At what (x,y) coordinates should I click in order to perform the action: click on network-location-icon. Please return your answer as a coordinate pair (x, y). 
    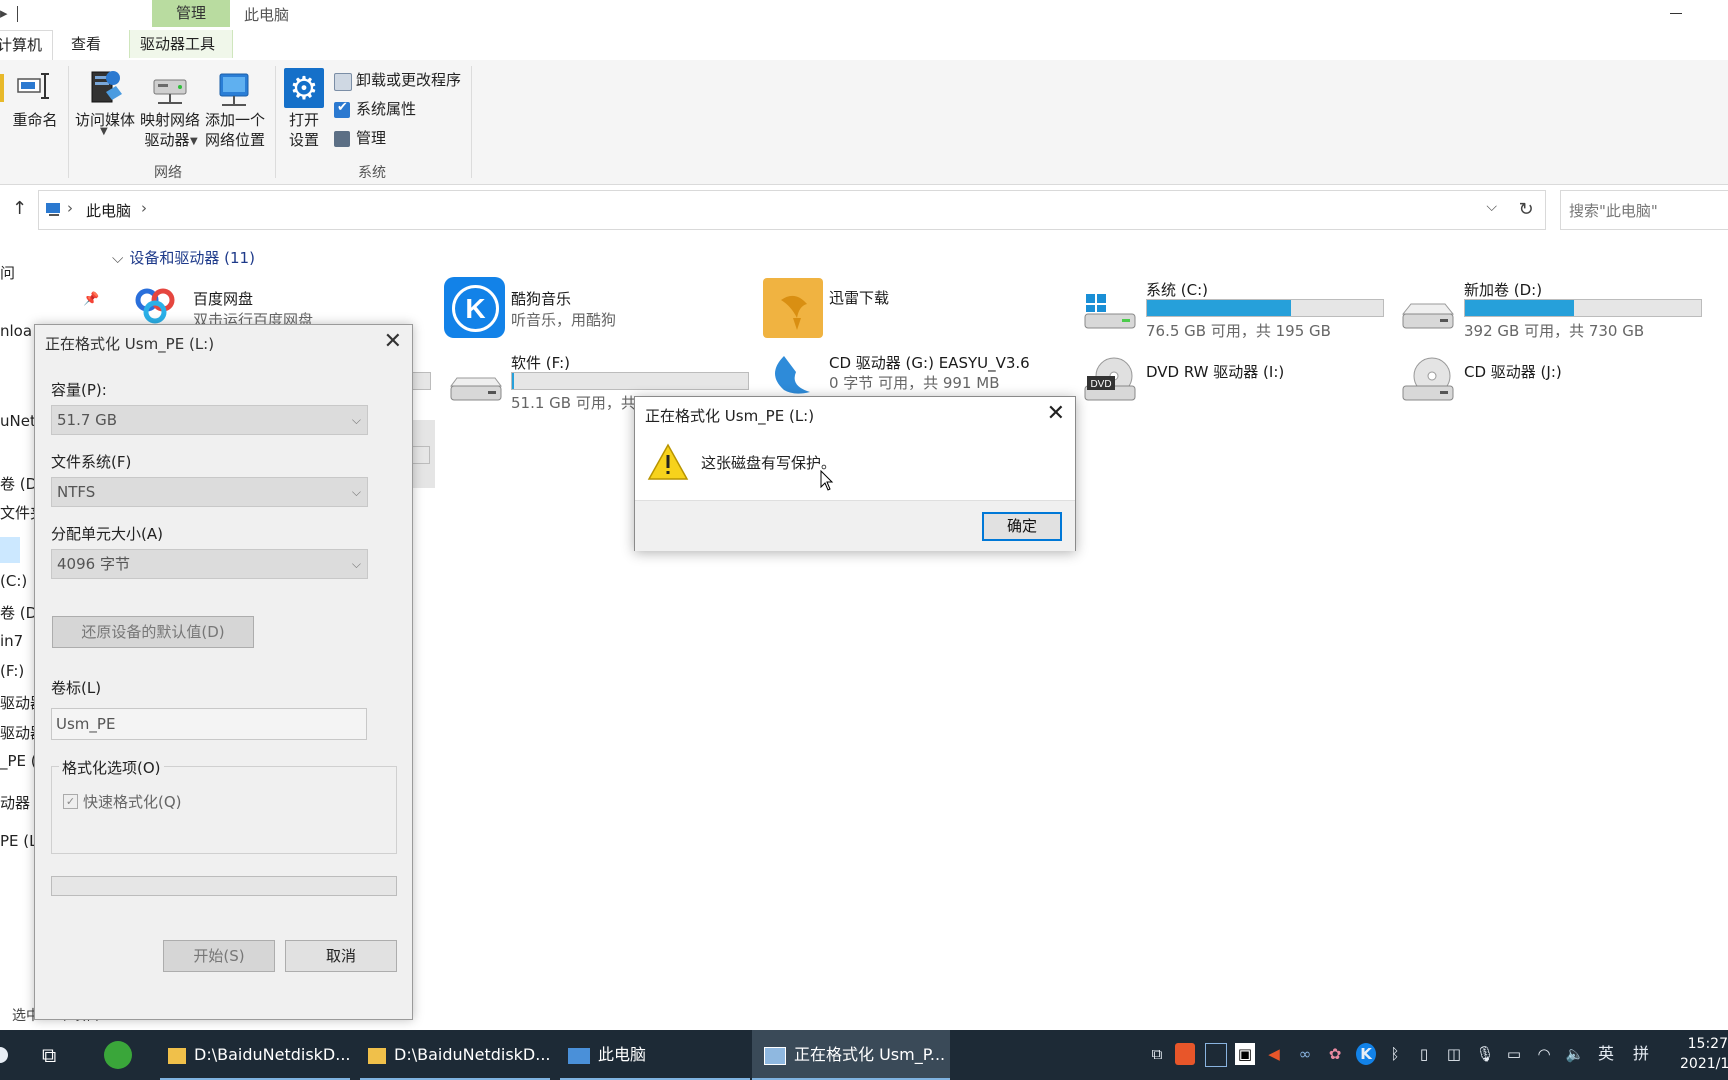
    Looking at the image, I should click on (234, 90).